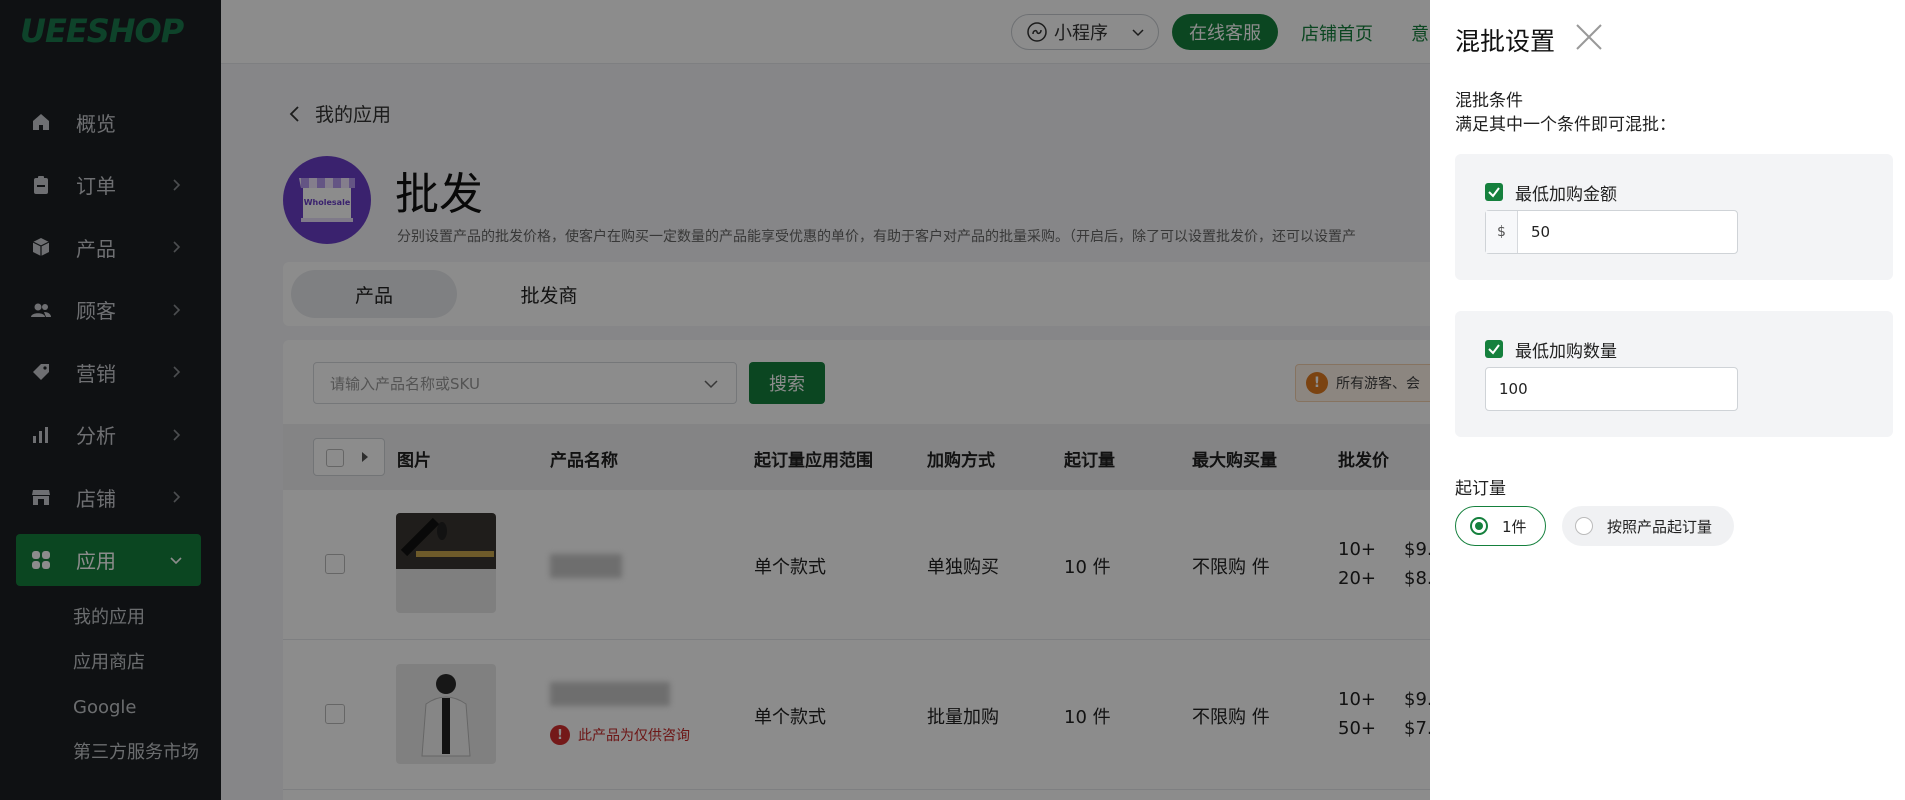 The width and height of the screenshot is (1905, 800). I want to click on min-qty-card: 最低加购数量 100, so click(1674, 374).